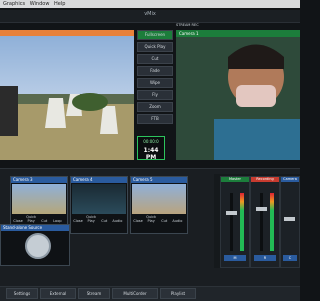  What do you see at coordinates (290, 179) in the screenshot?
I see `strip-label: Camera` at bounding box center [290, 179].